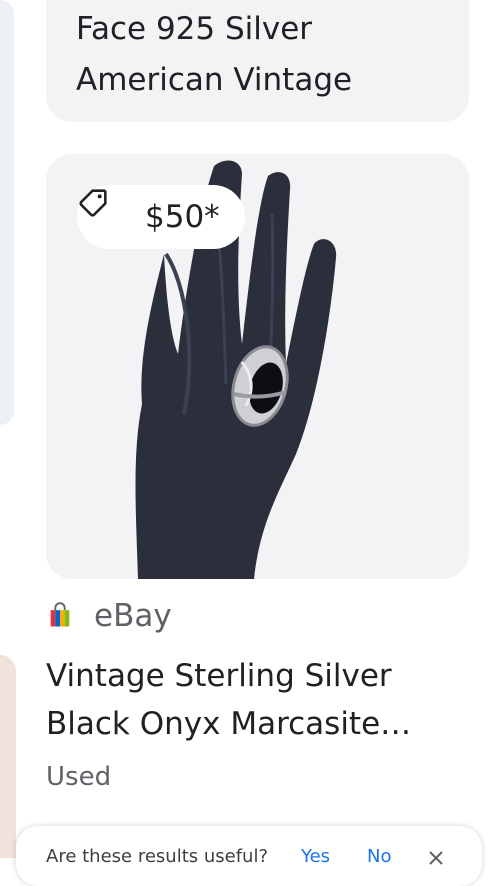 This screenshot has height=886, width=498. Describe the element at coordinates (315, 856) in the screenshot. I see `feedback-yes-button: Yes` at that location.